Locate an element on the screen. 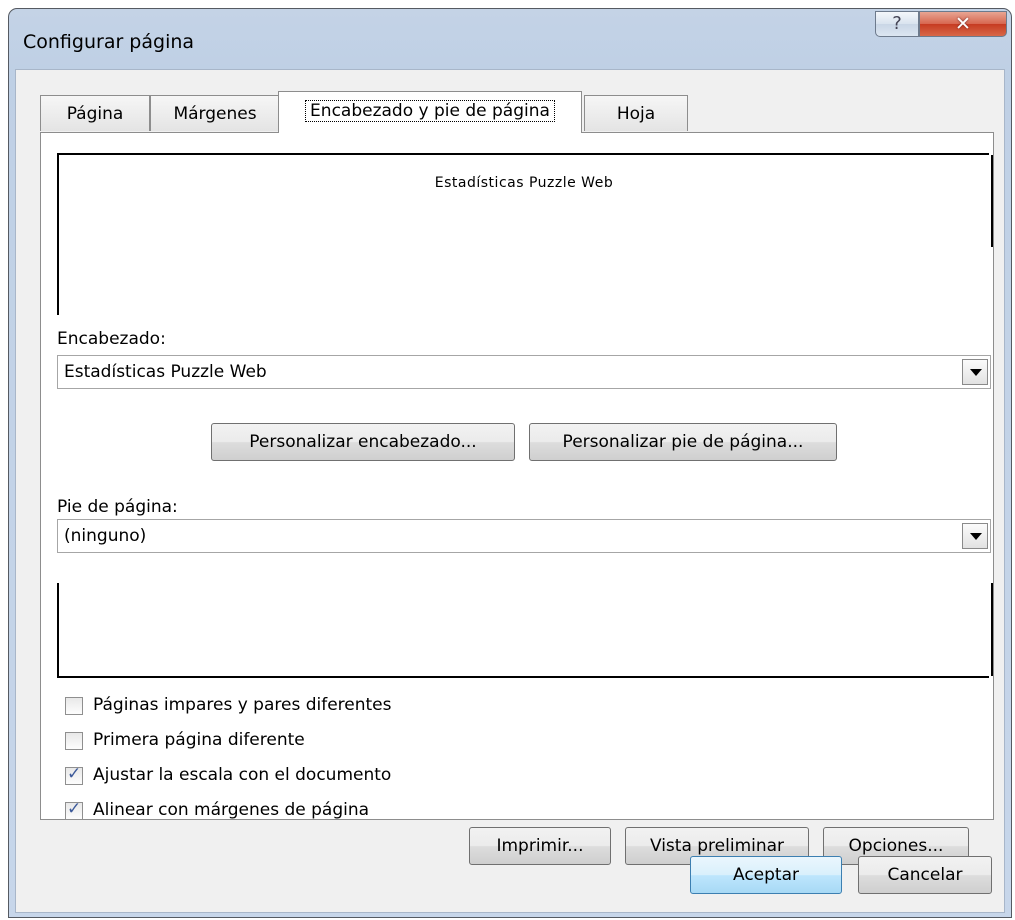 This screenshot has height=920, width=1015. help-icon: ? is located at coordinates (897, 23).